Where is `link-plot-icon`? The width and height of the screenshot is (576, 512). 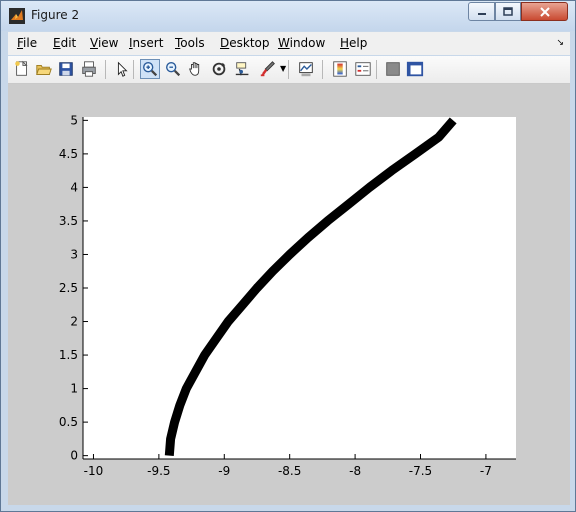 link-plot-icon is located at coordinates (306, 69).